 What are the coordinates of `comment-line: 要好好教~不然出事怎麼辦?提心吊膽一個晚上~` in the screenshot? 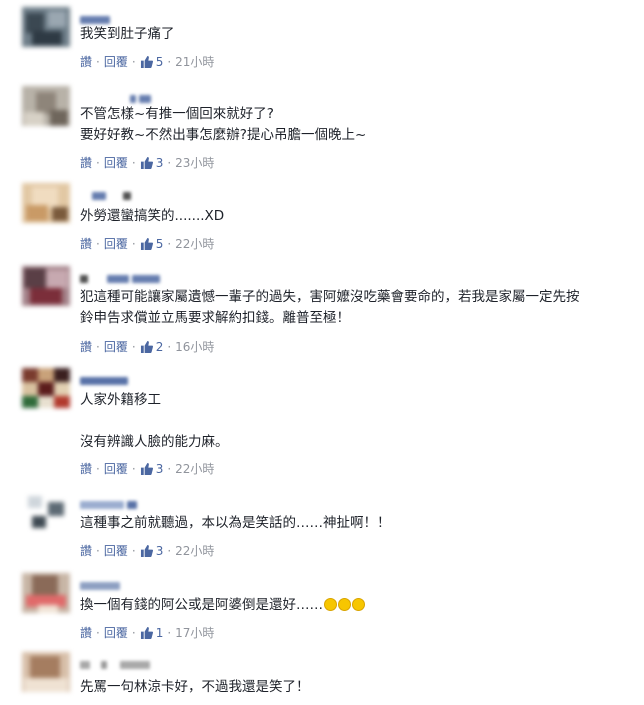 It's located at (223, 135).